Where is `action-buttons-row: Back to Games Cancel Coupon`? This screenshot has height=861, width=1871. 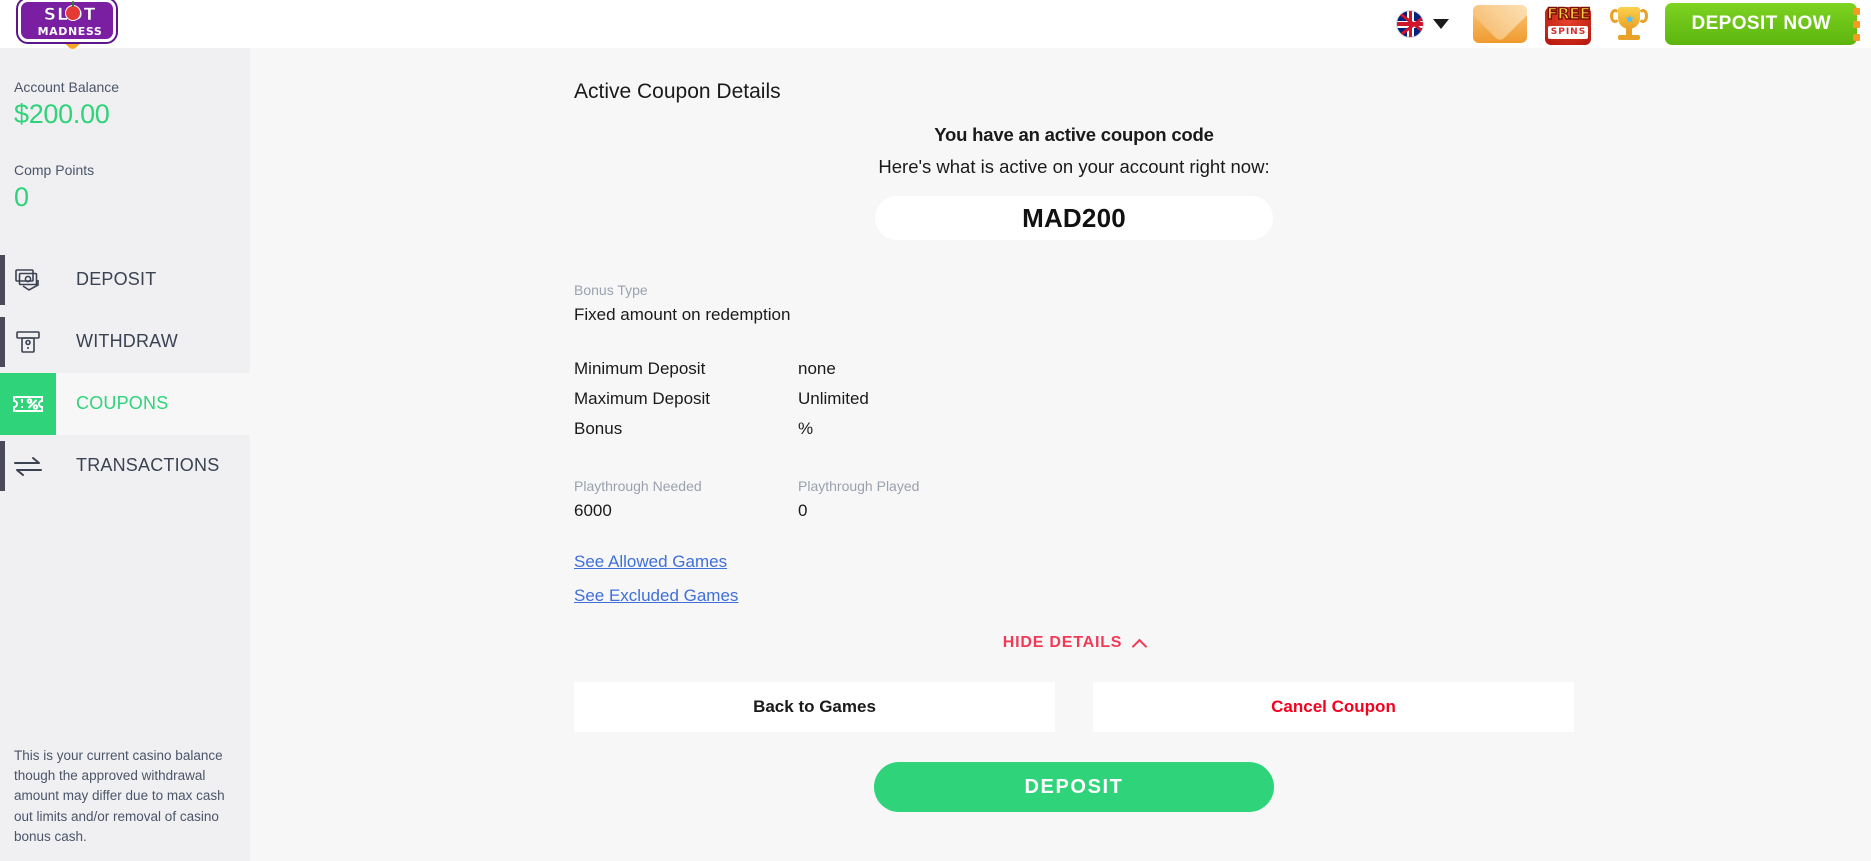
action-buttons-row: Back to Games Cancel Coupon is located at coordinates (1074, 707).